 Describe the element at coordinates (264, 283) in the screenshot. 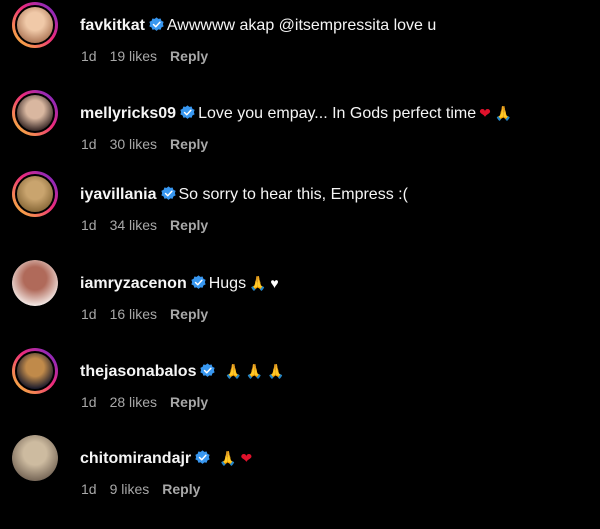

I see `emoji: 🙏 ♥` at that location.